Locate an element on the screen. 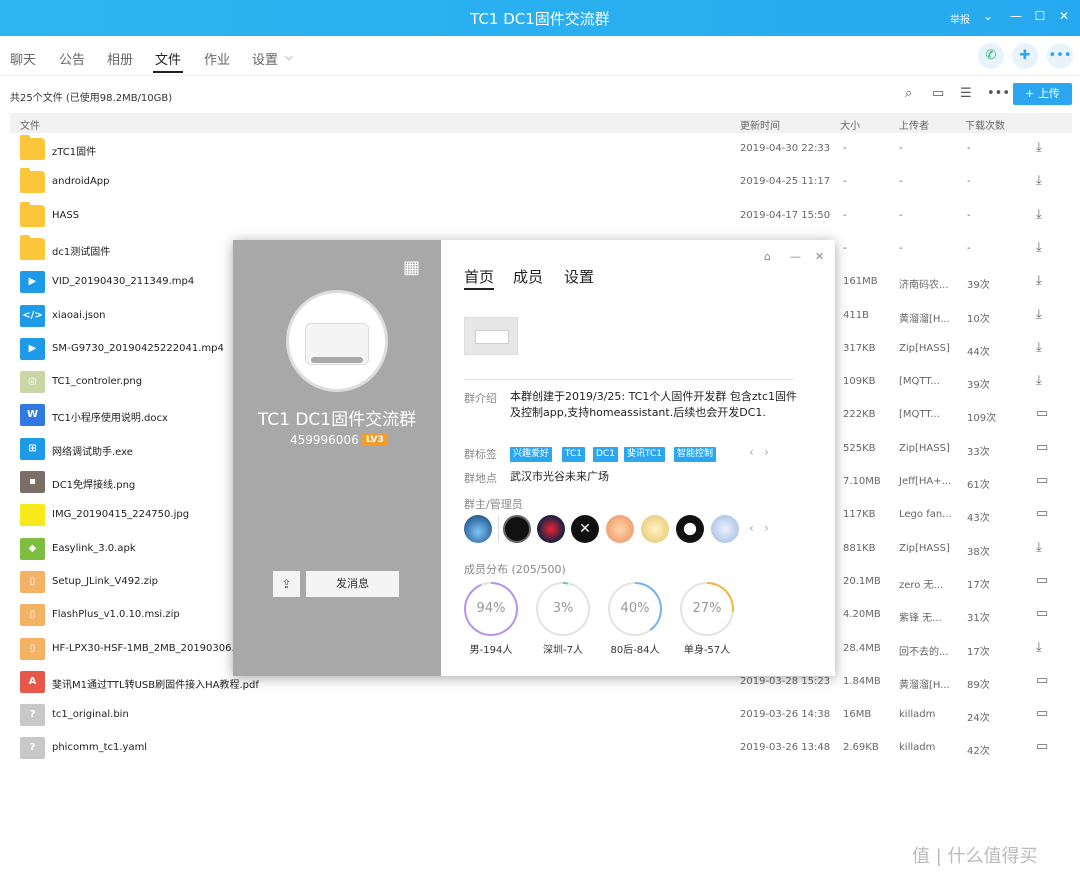 This screenshot has width=1080, height=882. tab-homework: 作业 is located at coordinates (217, 58).